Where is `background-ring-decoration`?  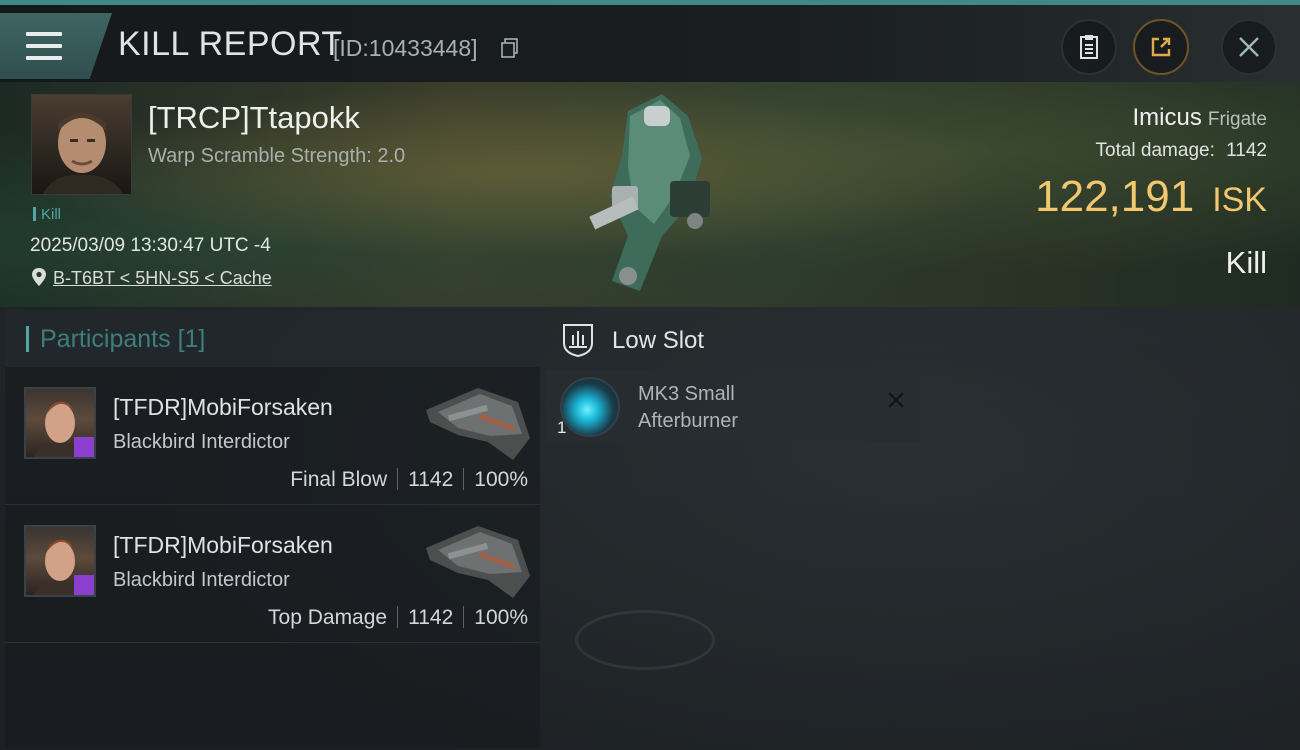 background-ring-decoration is located at coordinates (645, 640).